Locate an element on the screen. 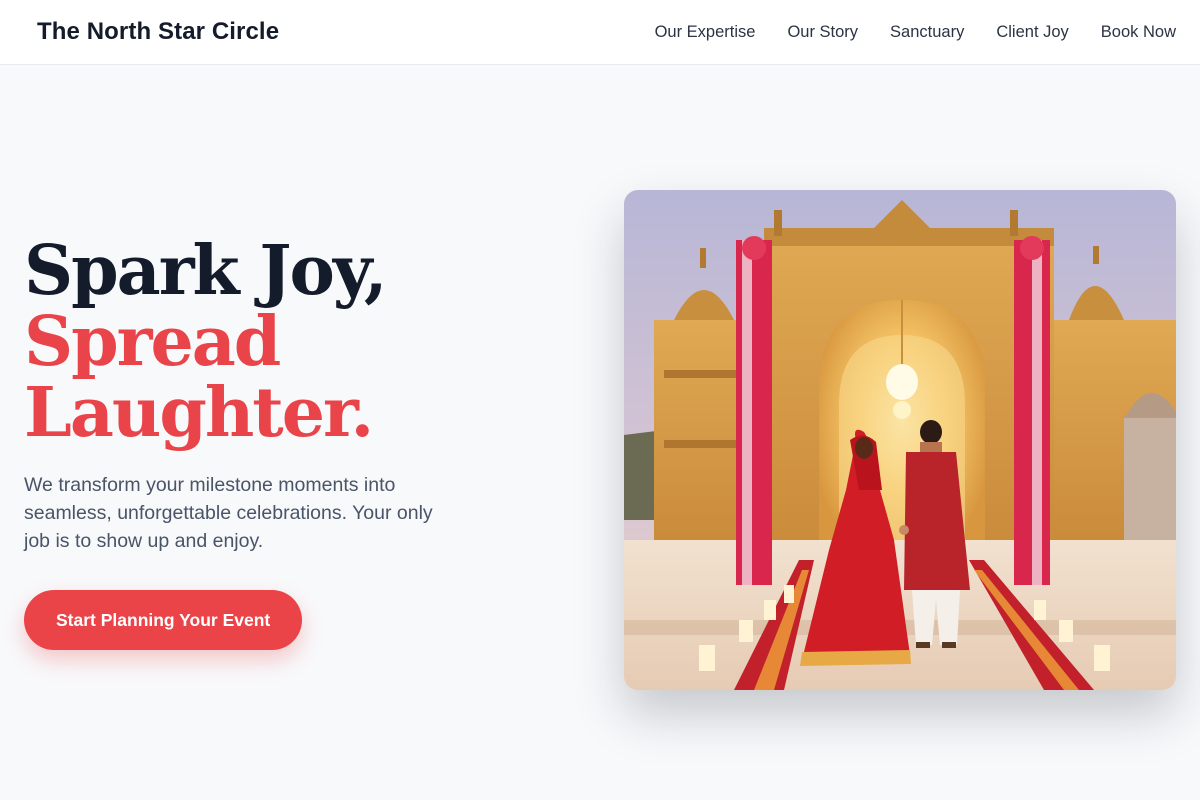  start-planning-button: Start Planning Your Event is located at coordinates (163, 620).